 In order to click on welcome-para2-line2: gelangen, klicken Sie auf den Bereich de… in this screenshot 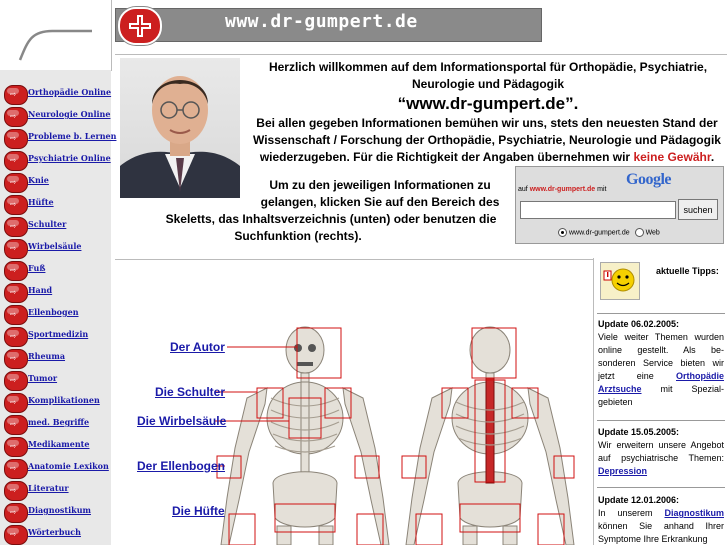, I will do `click(380, 202)`.